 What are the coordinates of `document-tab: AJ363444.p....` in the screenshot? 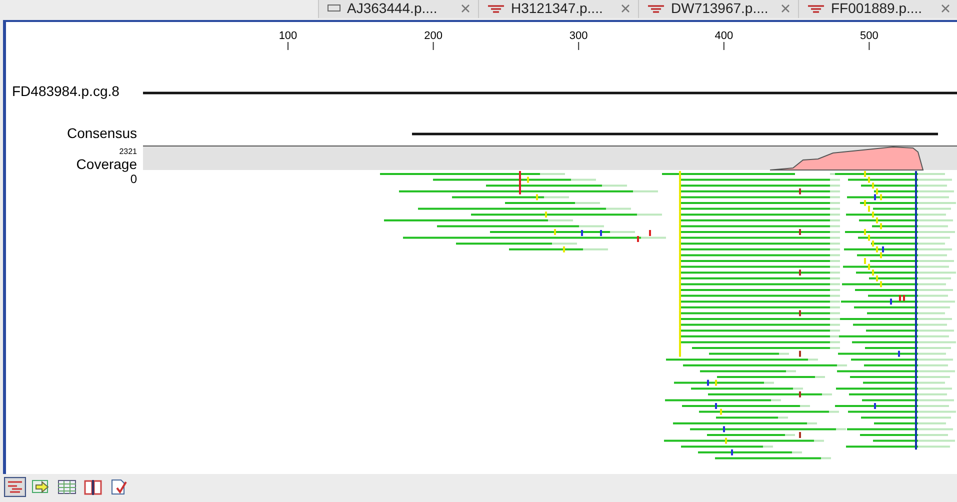 It's located at (398, 9).